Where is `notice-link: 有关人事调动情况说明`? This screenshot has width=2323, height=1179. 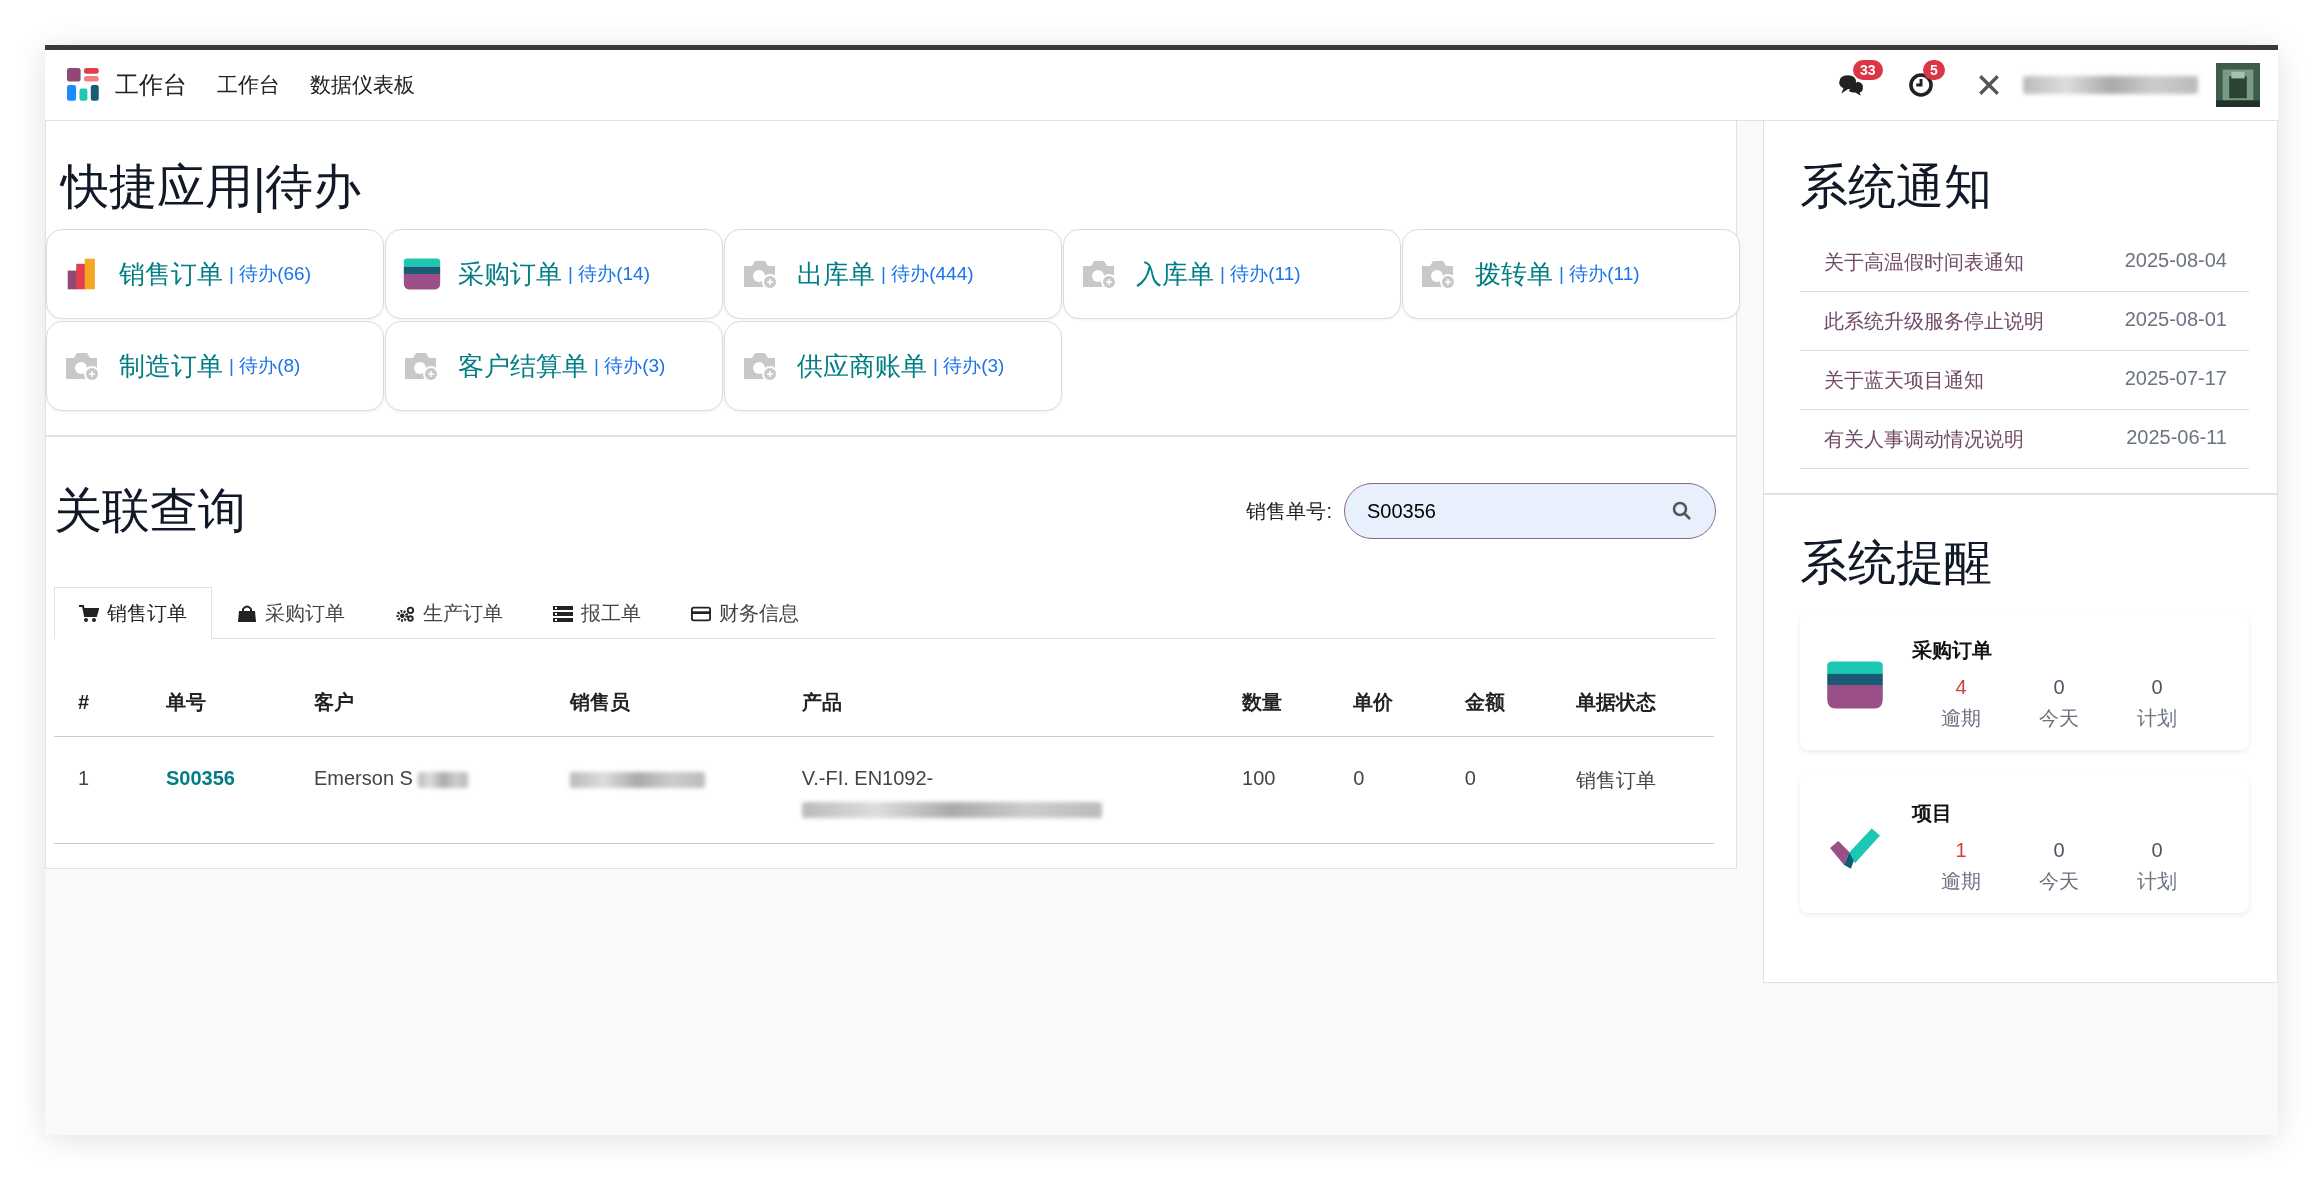 notice-link: 有关人事调动情况说明 is located at coordinates (1924, 439).